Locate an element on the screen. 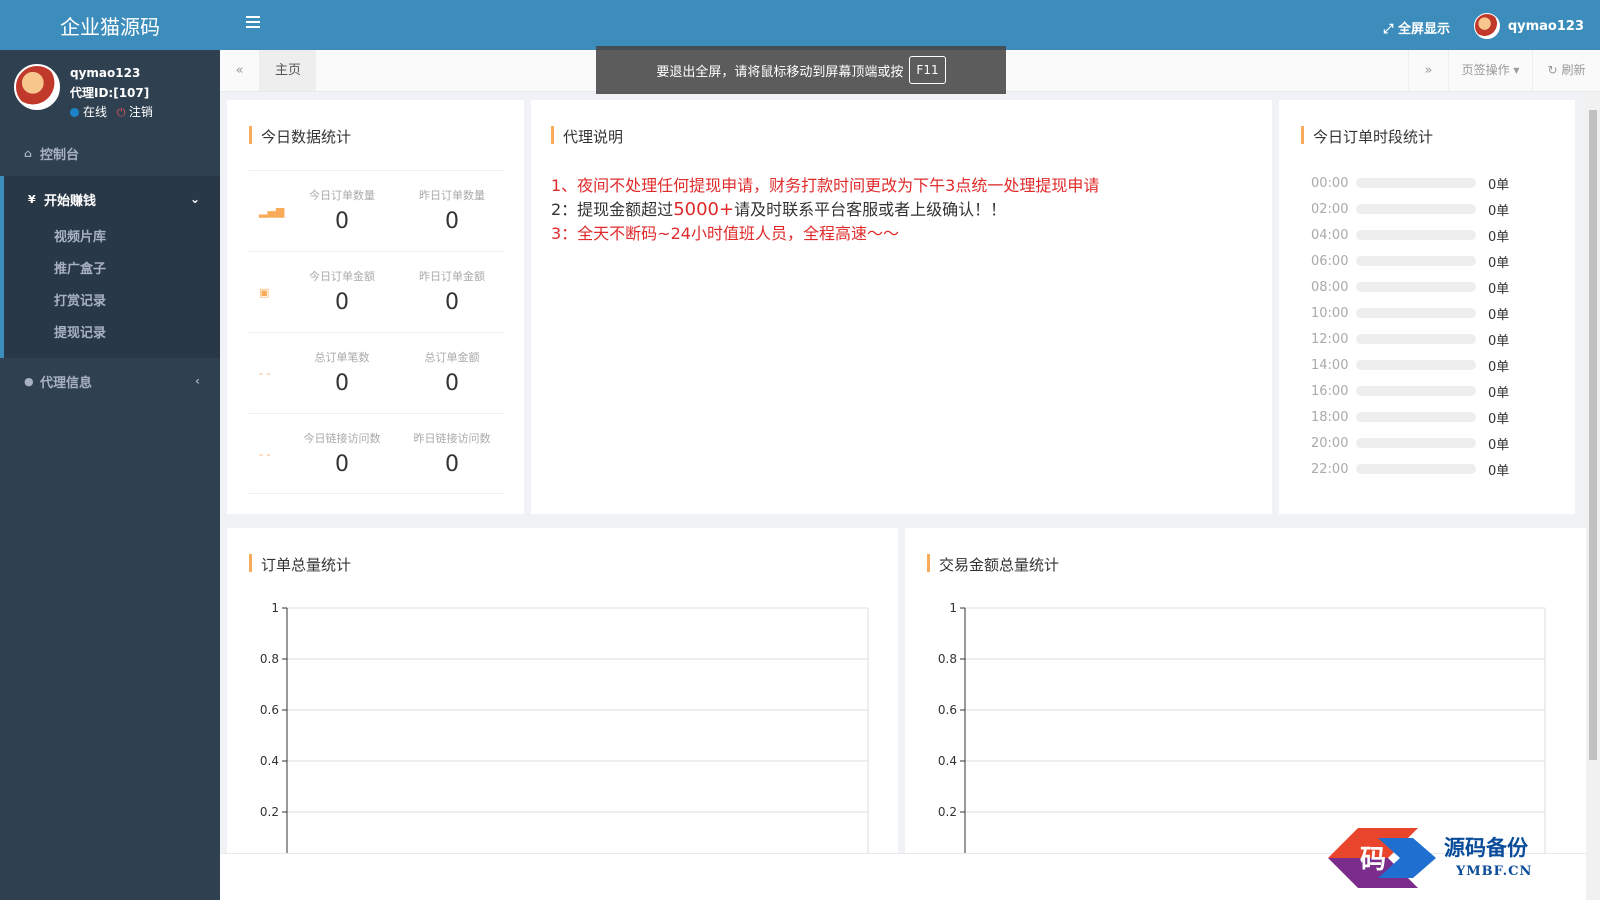 This screenshot has height=900, width=1600. note-text: 2：提现金额超过 is located at coordinates (612, 209).